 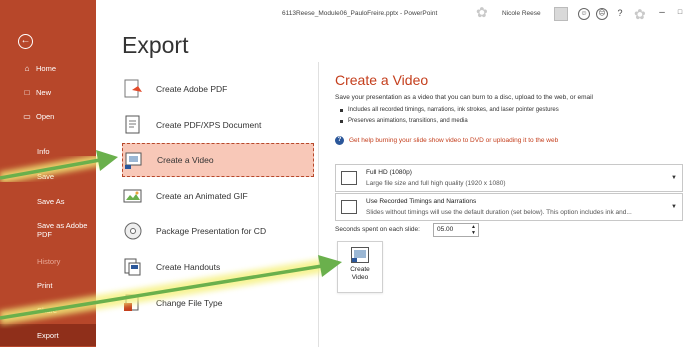 What do you see at coordinates (218, 125) in the screenshot?
I see `option-create-pdf-xps: Create PDF/XPS Document` at bounding box center [218, 125].